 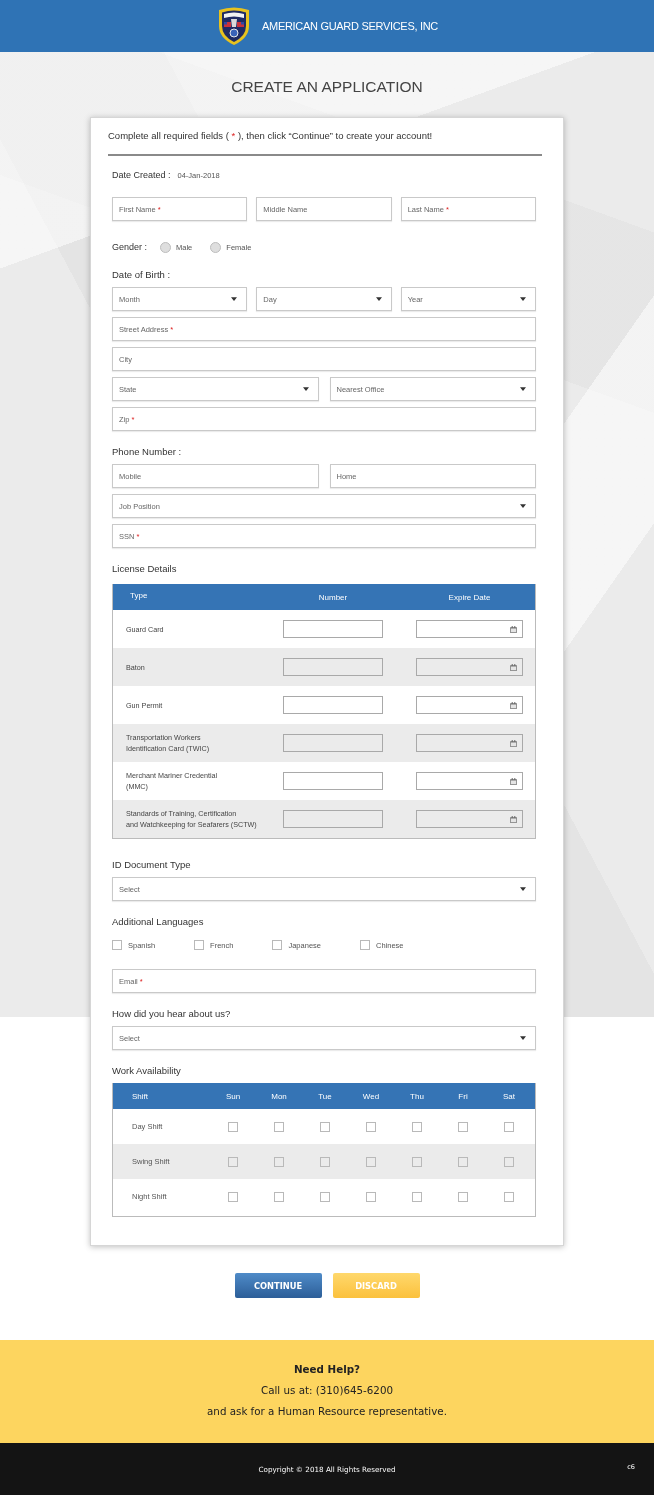 I want to click on column-header: Sun, so click(x=233, y=1096).